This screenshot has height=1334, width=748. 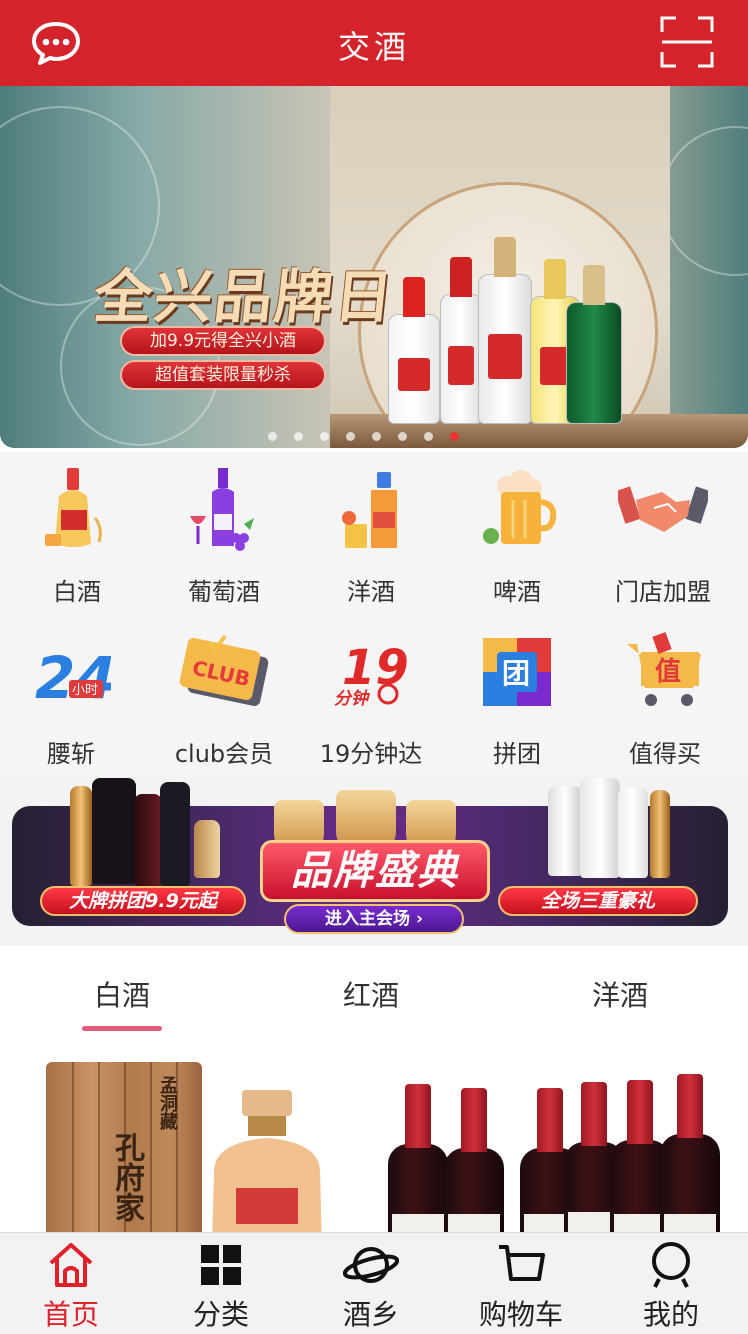 I want to click on carousel-dot-active, so click(x=454, y=436).